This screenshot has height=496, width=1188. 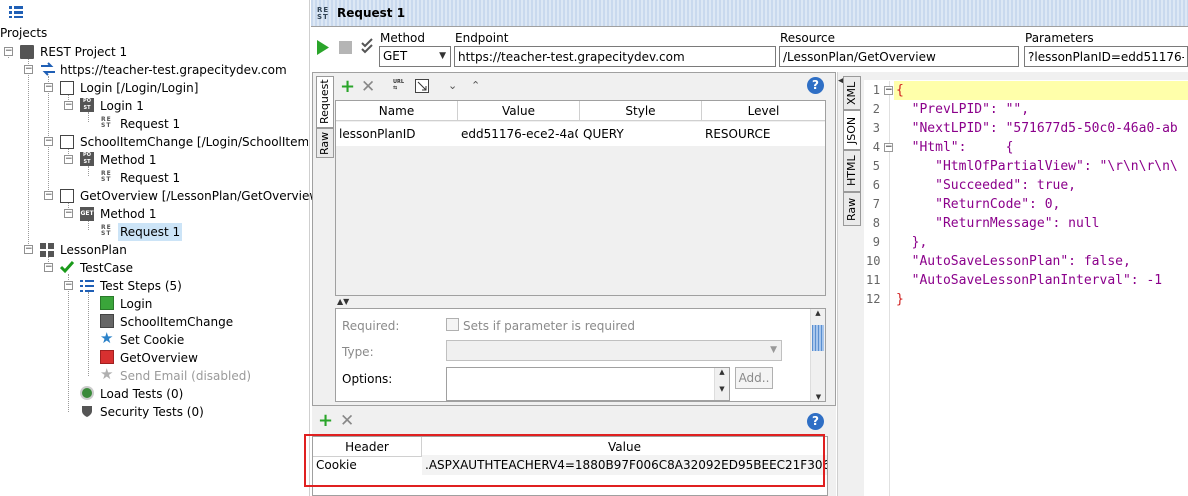 What do you see at coordinates (176, 322) in the screenshot?
I see `tree-item-step-schoolitemchange: SchoolItemChange` at bounding box center [176, 322].